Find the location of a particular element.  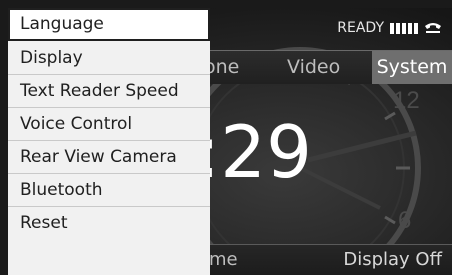

menu-item-reset: Reset is located at coordinates (109, 223).